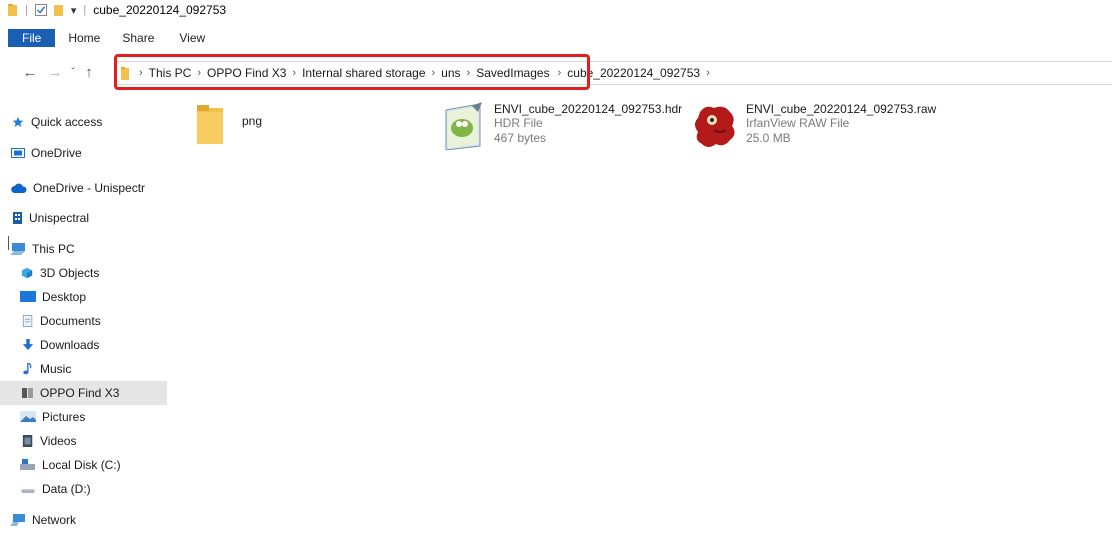 This screenshot has width=1112, height=554. I want to click on building-icon, so click(17, 218).